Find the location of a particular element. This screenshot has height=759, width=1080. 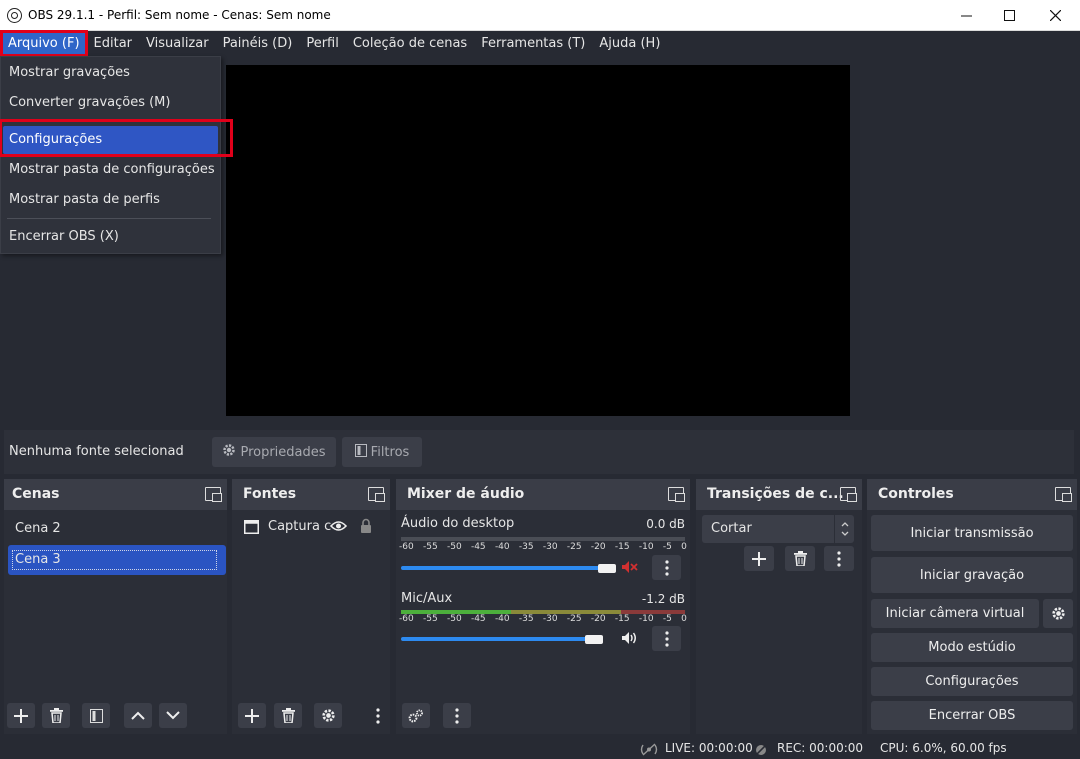

menu-show-recordings: Mostrar gravações is located at coordinates (110, 73).